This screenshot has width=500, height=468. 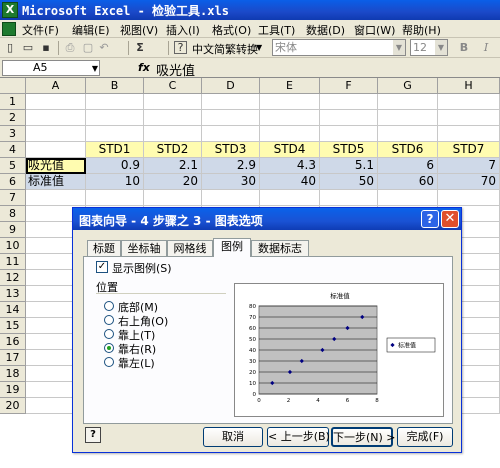 What do you see at coordinates (408, 182) in the screenshot?
I see `cell-g6: 60` at bounding box center [408, 182].